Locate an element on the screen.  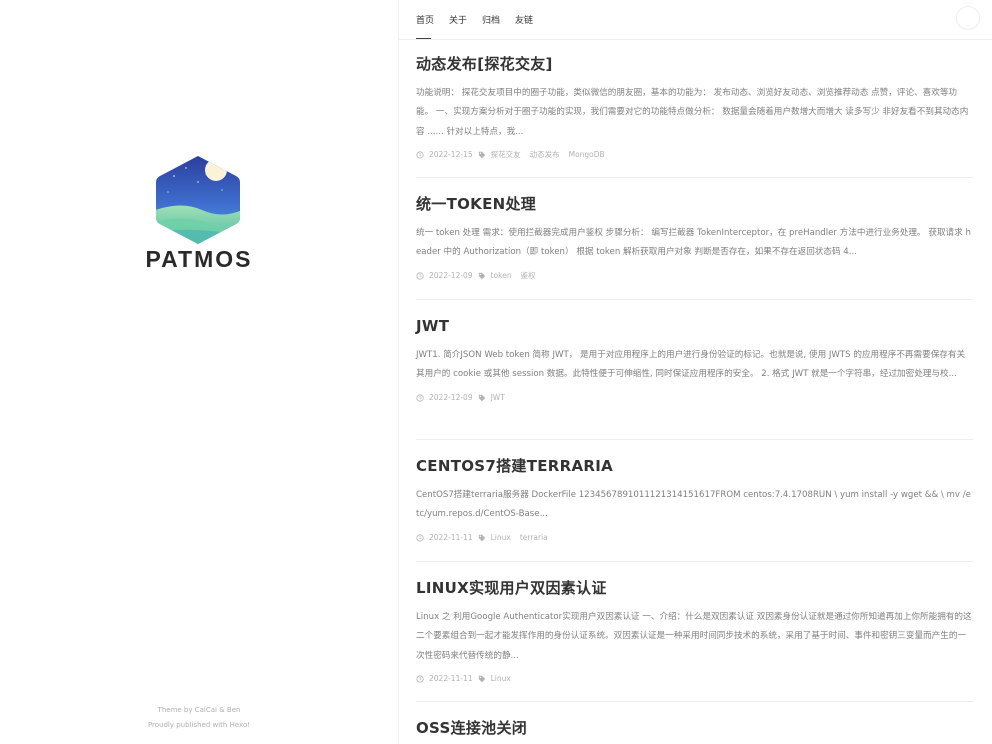
post-title: OSS连接池关闭 is located at coordinates (694, 728).